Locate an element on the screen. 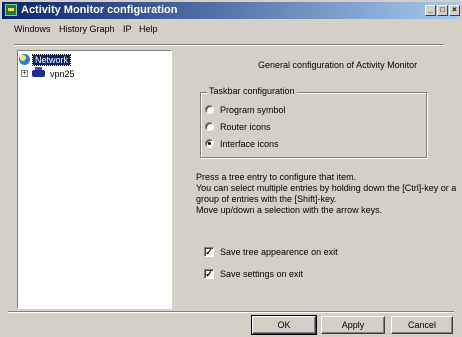 The height and width of the screenshot is (337, 462). checkbox-label: Save tree appearence on exit is located at coordinates (279, 252).